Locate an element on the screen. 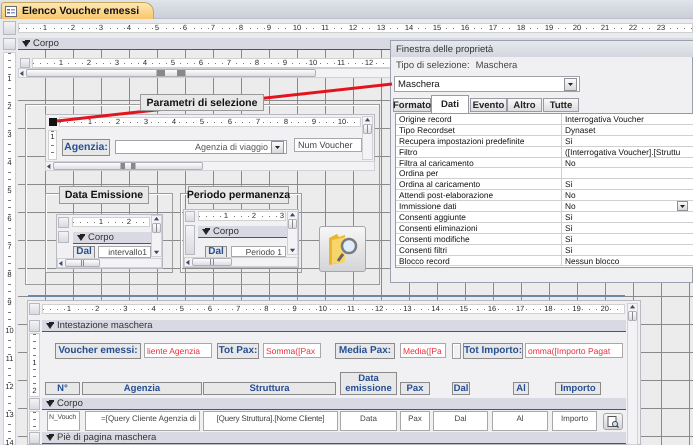  date-field: intervallo1 is located at coordinates (124, 252).